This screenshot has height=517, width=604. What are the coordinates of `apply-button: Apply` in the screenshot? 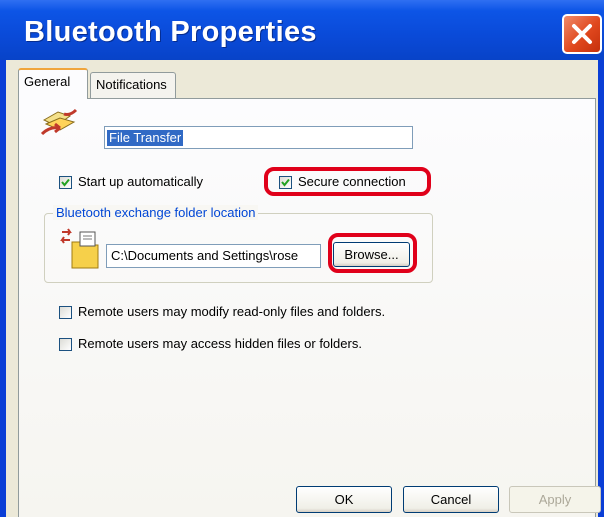 It's located at (555, 499).